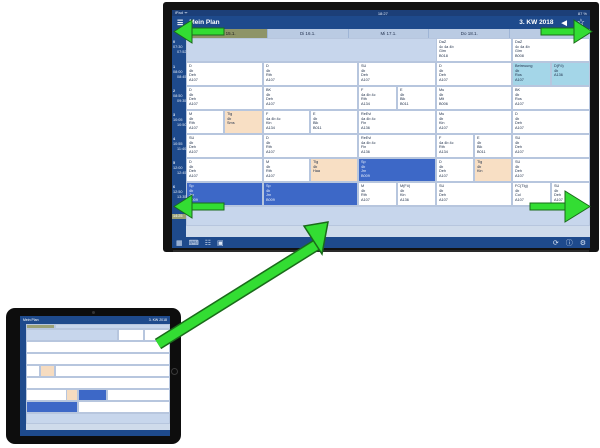 The width and height of the screenshot is (600, 448). Describe the element at coordinates (180, 120) in the screenshot. I see `period-3: 310:05 10:50` at that location.